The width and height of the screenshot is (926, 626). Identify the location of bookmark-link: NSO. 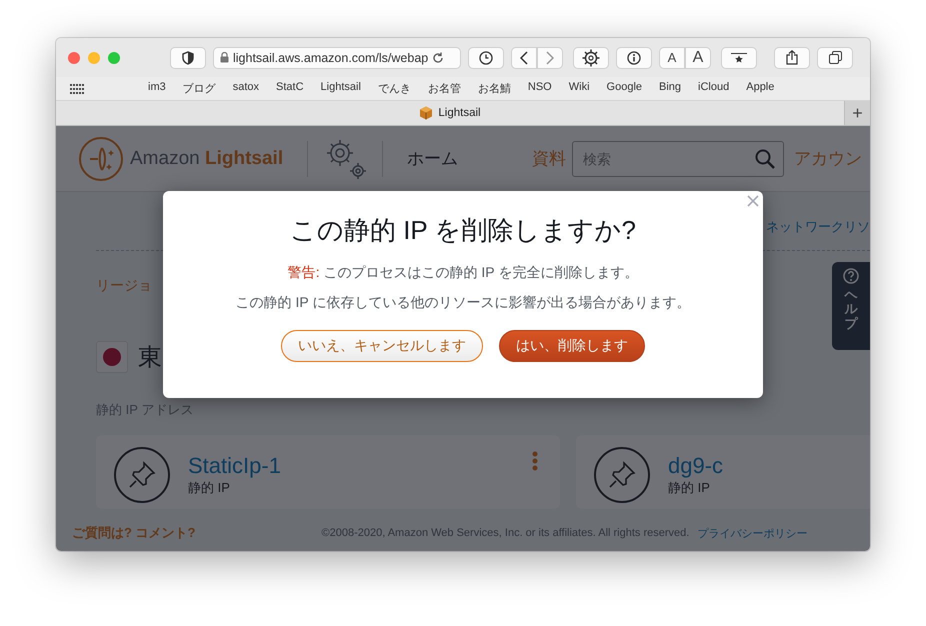
(540, 88).